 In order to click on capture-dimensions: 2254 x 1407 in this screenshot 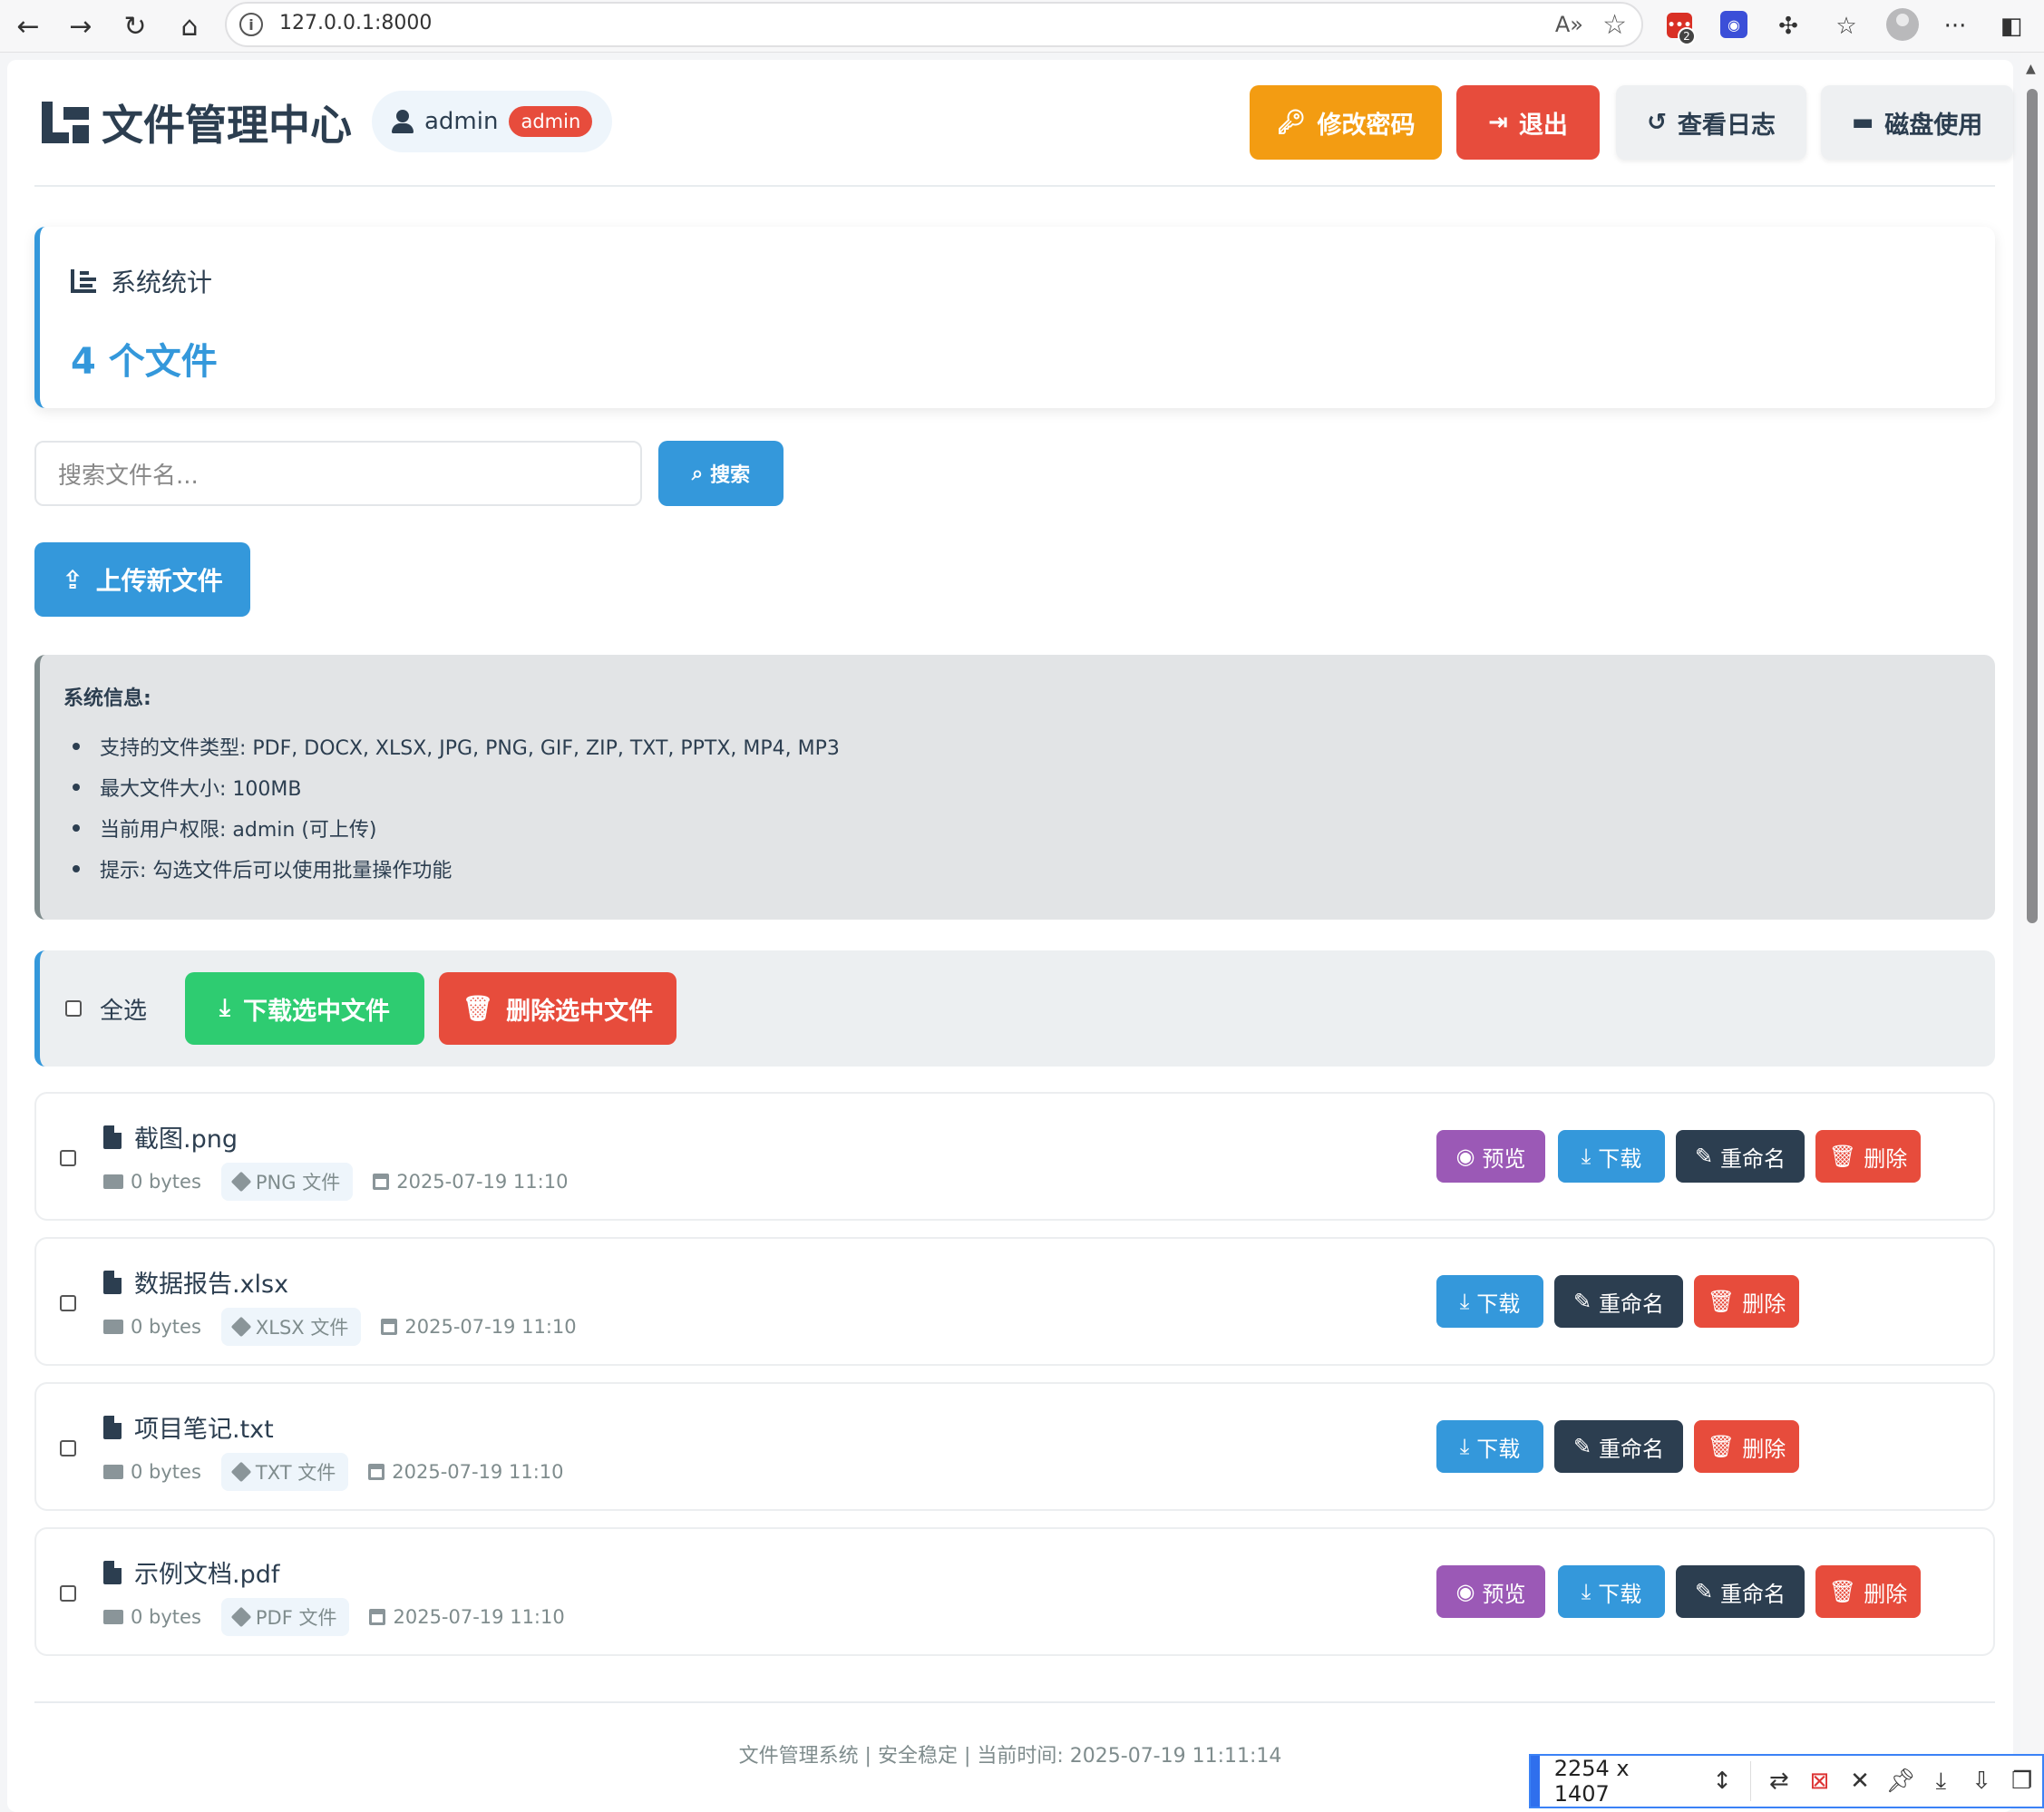, I will do `click(1591, 1781)`.